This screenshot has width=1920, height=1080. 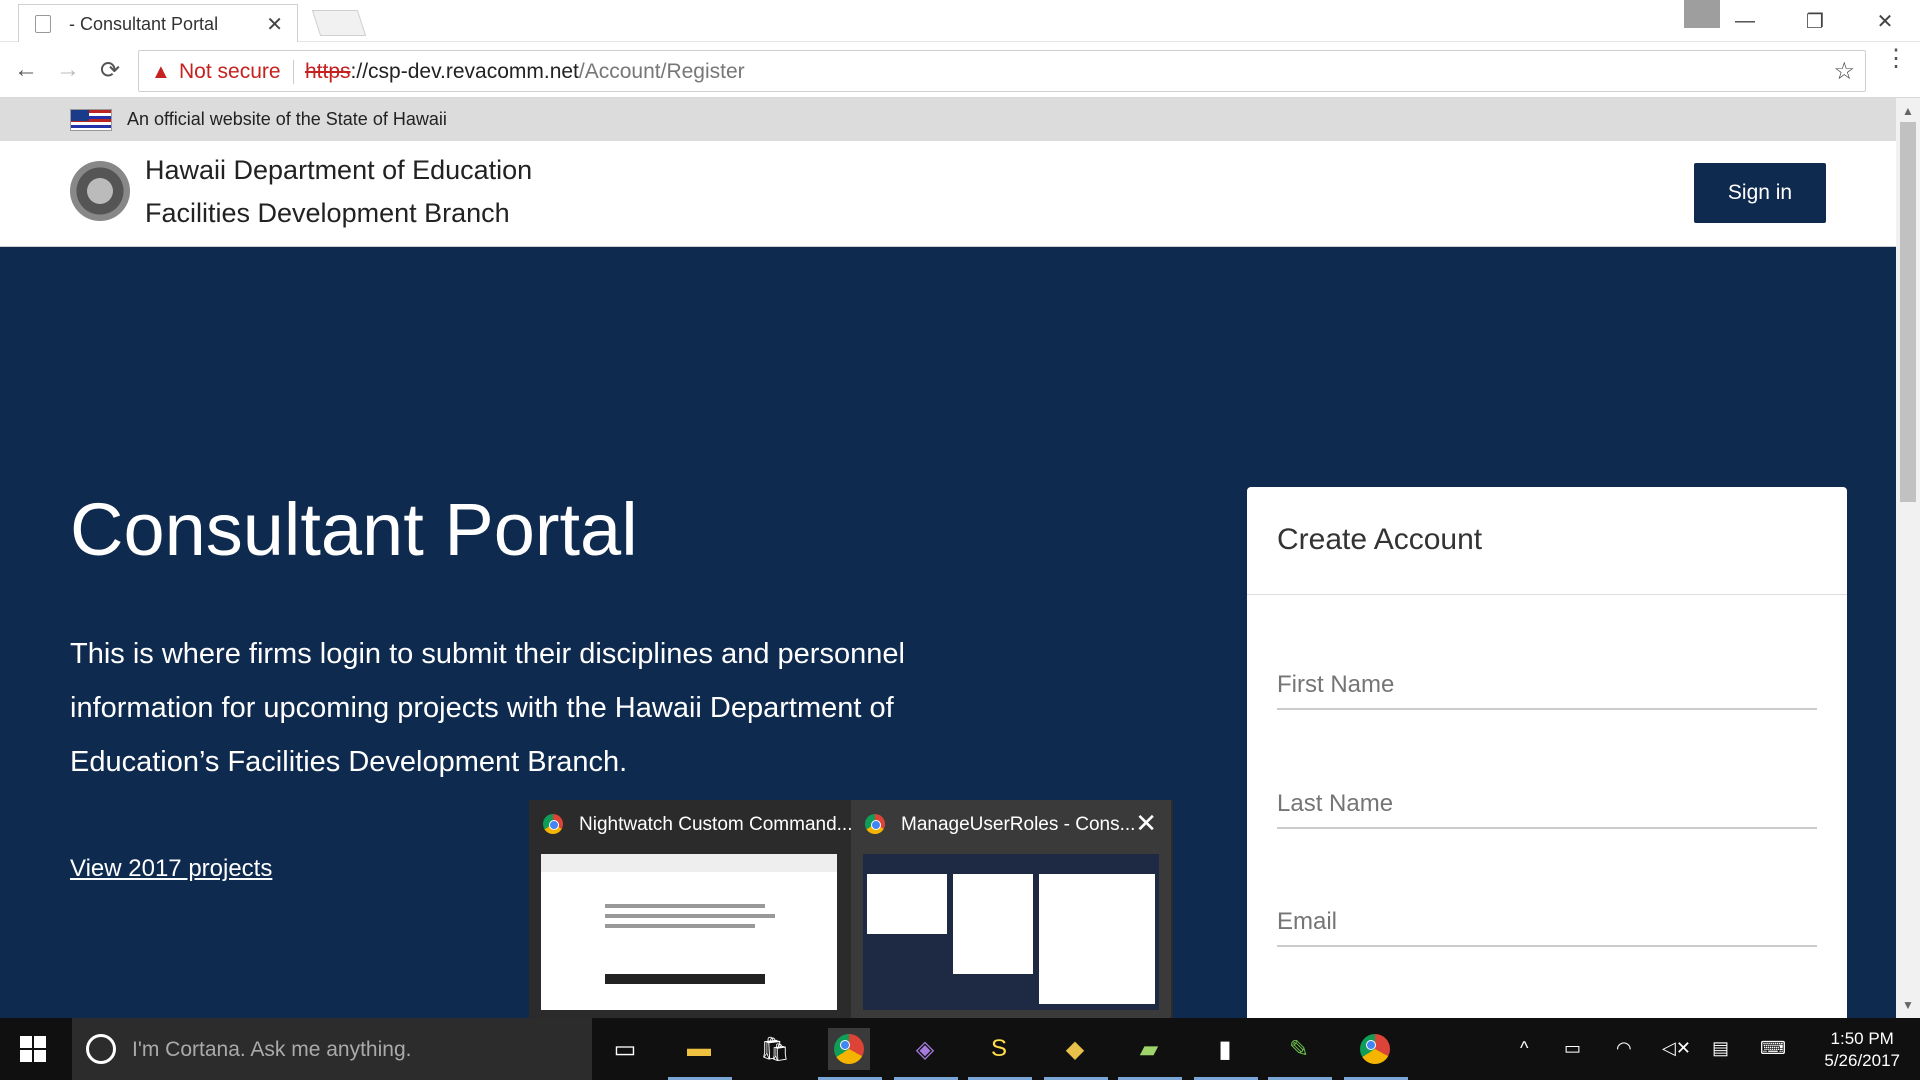 I want to click on close-icon: ✕, so click(x=1146, y=823).